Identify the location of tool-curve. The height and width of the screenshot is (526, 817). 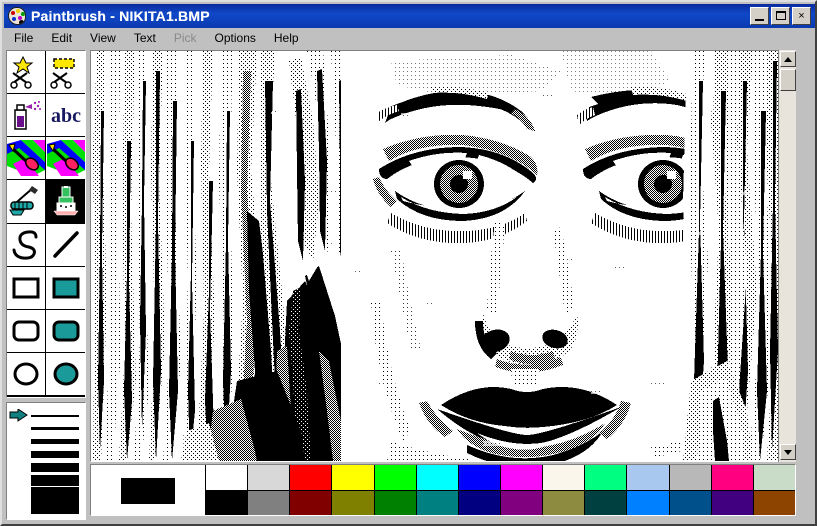
(26, 245).